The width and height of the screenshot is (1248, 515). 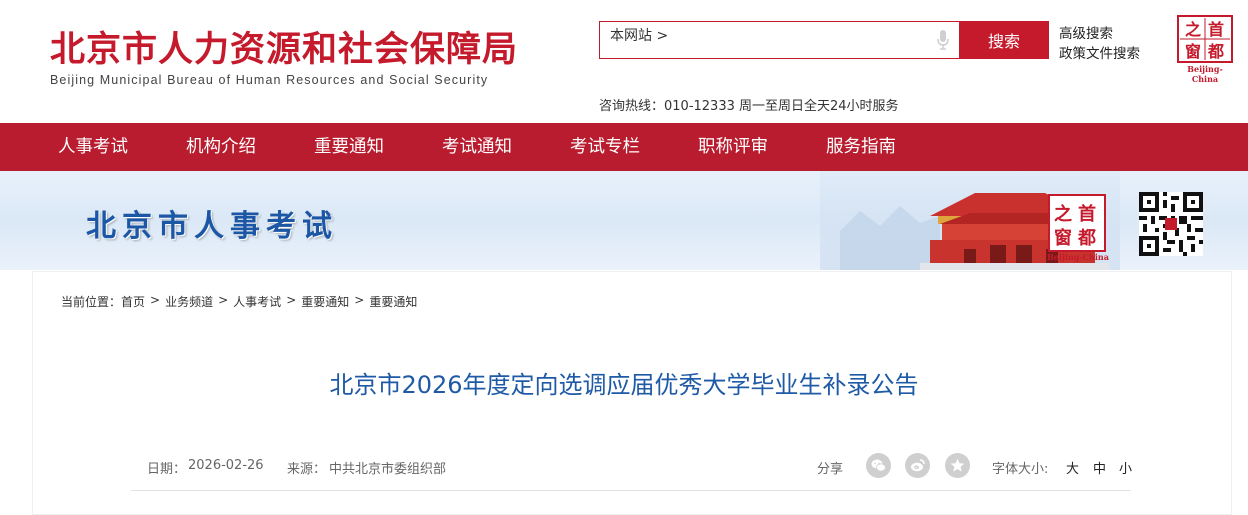 I want to click on breadcrumb-home: 首页, so click(x=133, y=301).